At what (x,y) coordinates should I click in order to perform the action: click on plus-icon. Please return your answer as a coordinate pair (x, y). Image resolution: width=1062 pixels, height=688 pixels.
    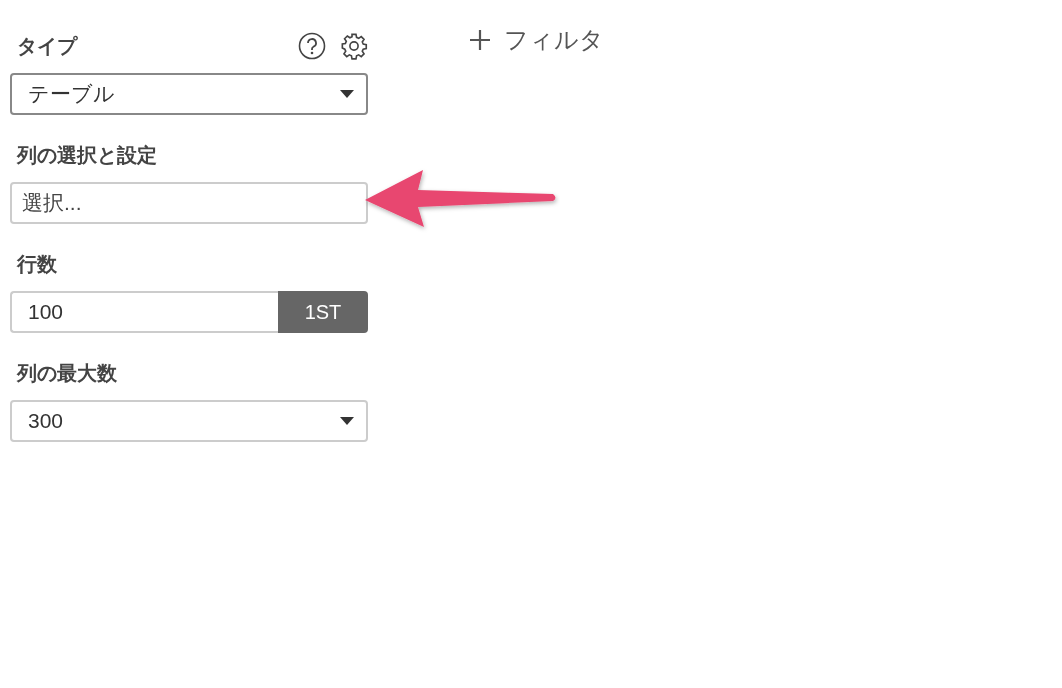
    Looking at the image, I should click on (480, 40).